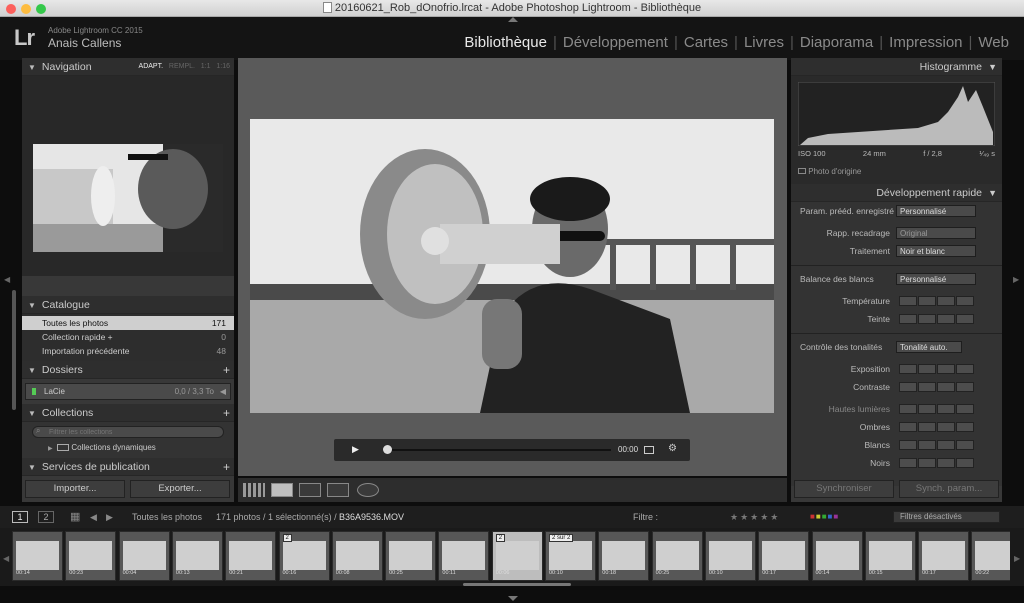 The image size is (1024, 603). What do you see at coordinates (304, 556) in the screenshot?
I see `filmstrip-thumbnail: 00:16 2` at bounding box center [304, 556].